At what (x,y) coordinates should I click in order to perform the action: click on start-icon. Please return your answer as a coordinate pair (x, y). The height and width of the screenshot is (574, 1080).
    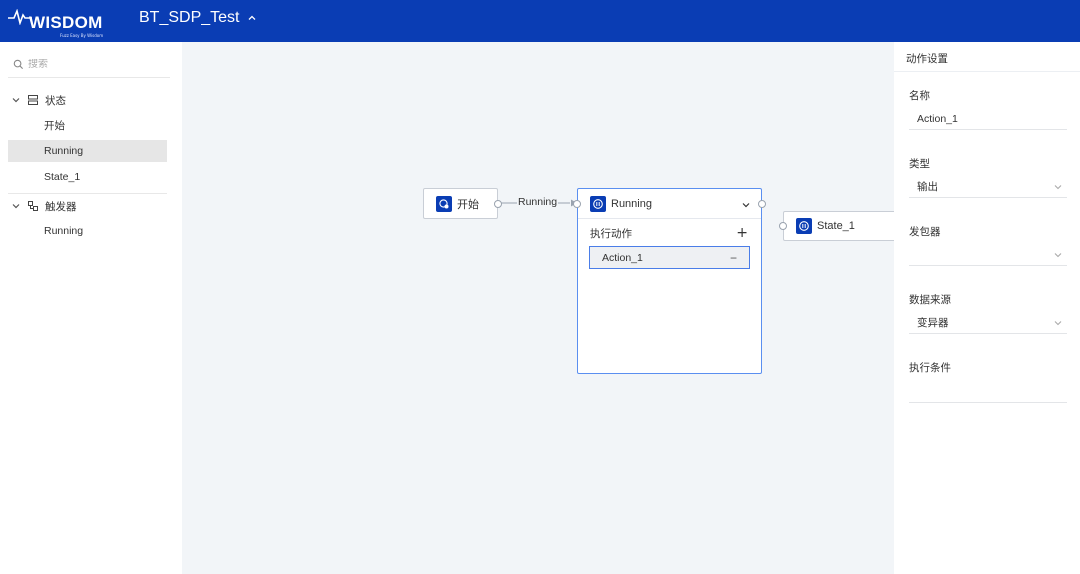
    Looking at the image, I should click on (444, 204).